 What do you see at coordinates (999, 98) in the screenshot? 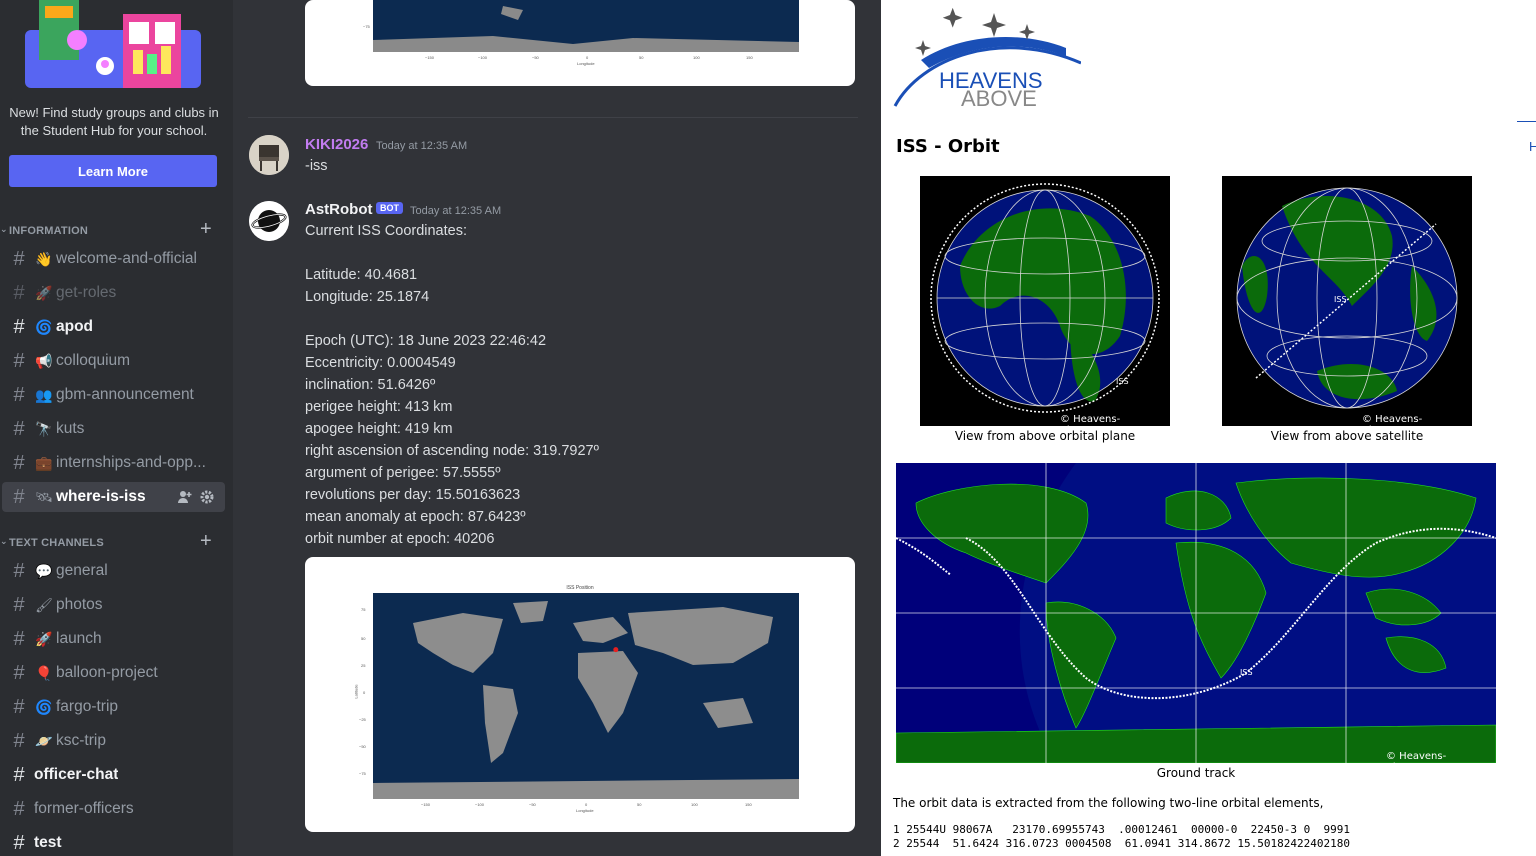
I see `logo-word-above: ABOVE` at bounding box center [999, 98].